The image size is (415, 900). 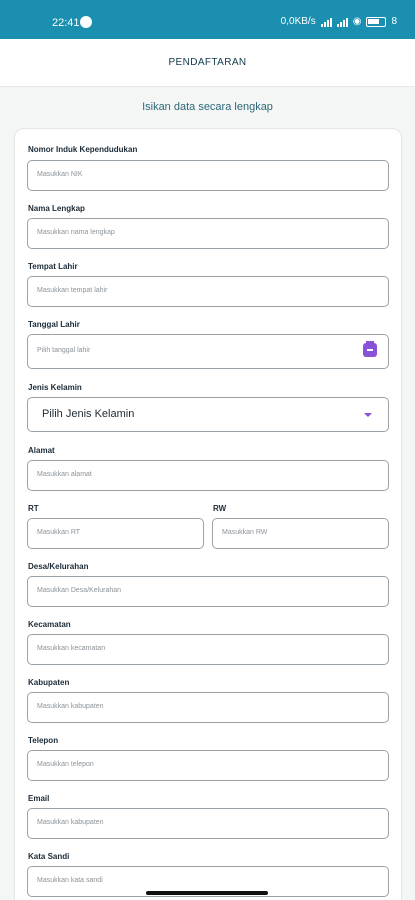 I want to click on jenis-kelamin-value: Pilih Jenis Kelamin, so click(x=88, y=414).